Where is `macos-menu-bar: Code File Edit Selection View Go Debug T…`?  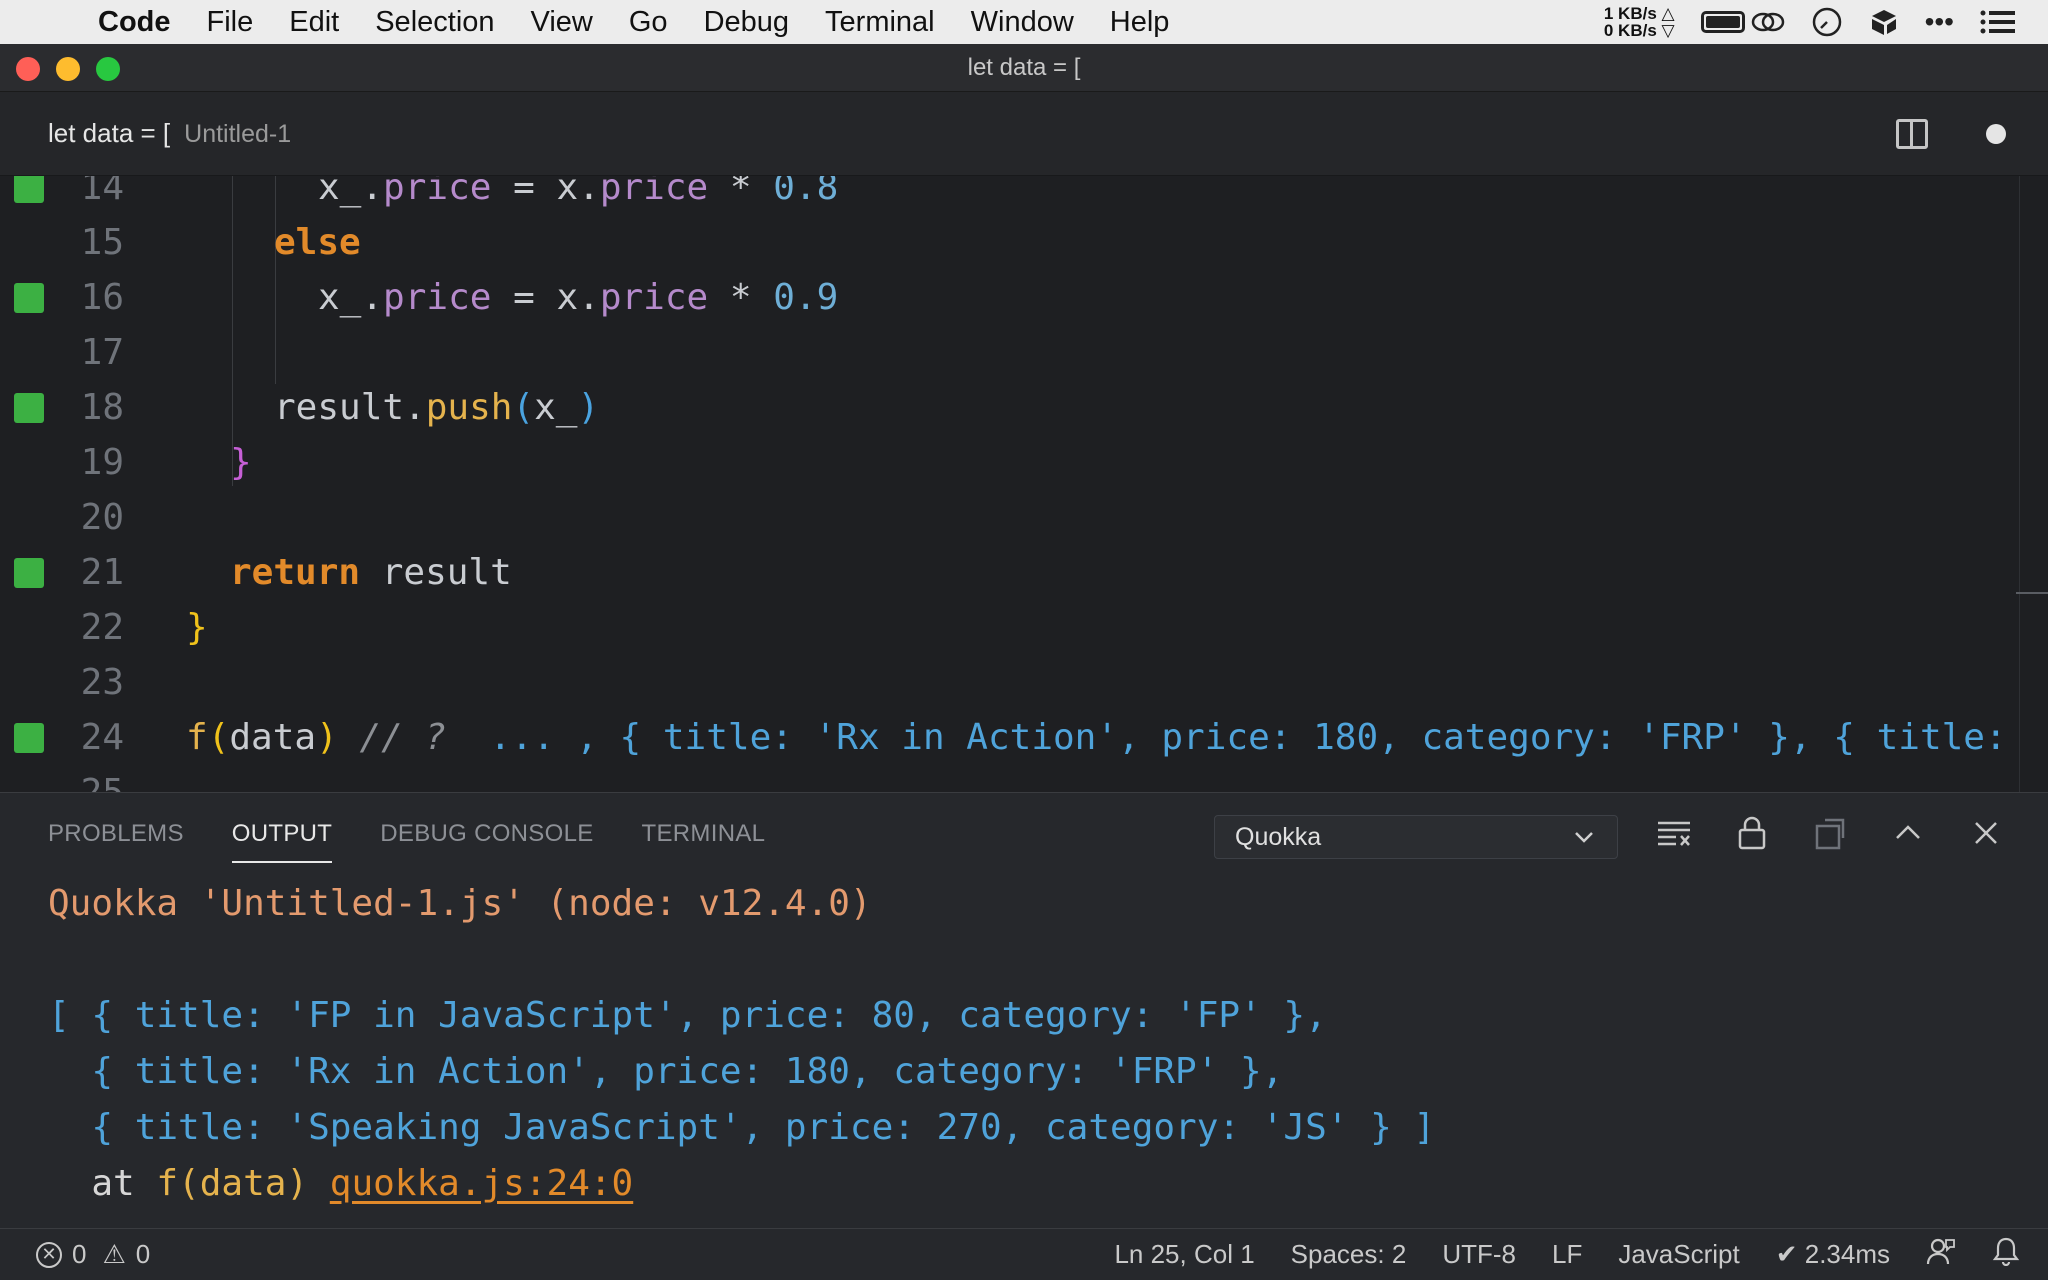
macos-menu-bar: Code File Edit Selection View Go Debug T… is located at coordinates (1024, 22).